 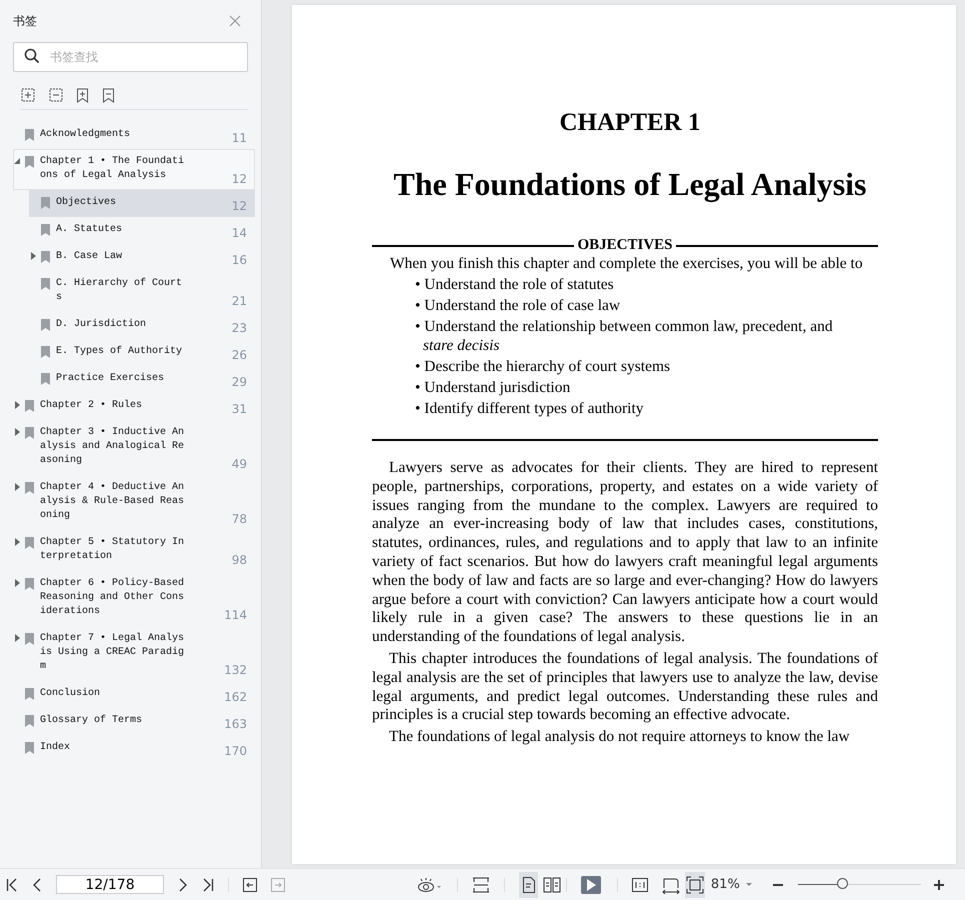 I want to click on previous-page-icon, so click(x=37, y=885).